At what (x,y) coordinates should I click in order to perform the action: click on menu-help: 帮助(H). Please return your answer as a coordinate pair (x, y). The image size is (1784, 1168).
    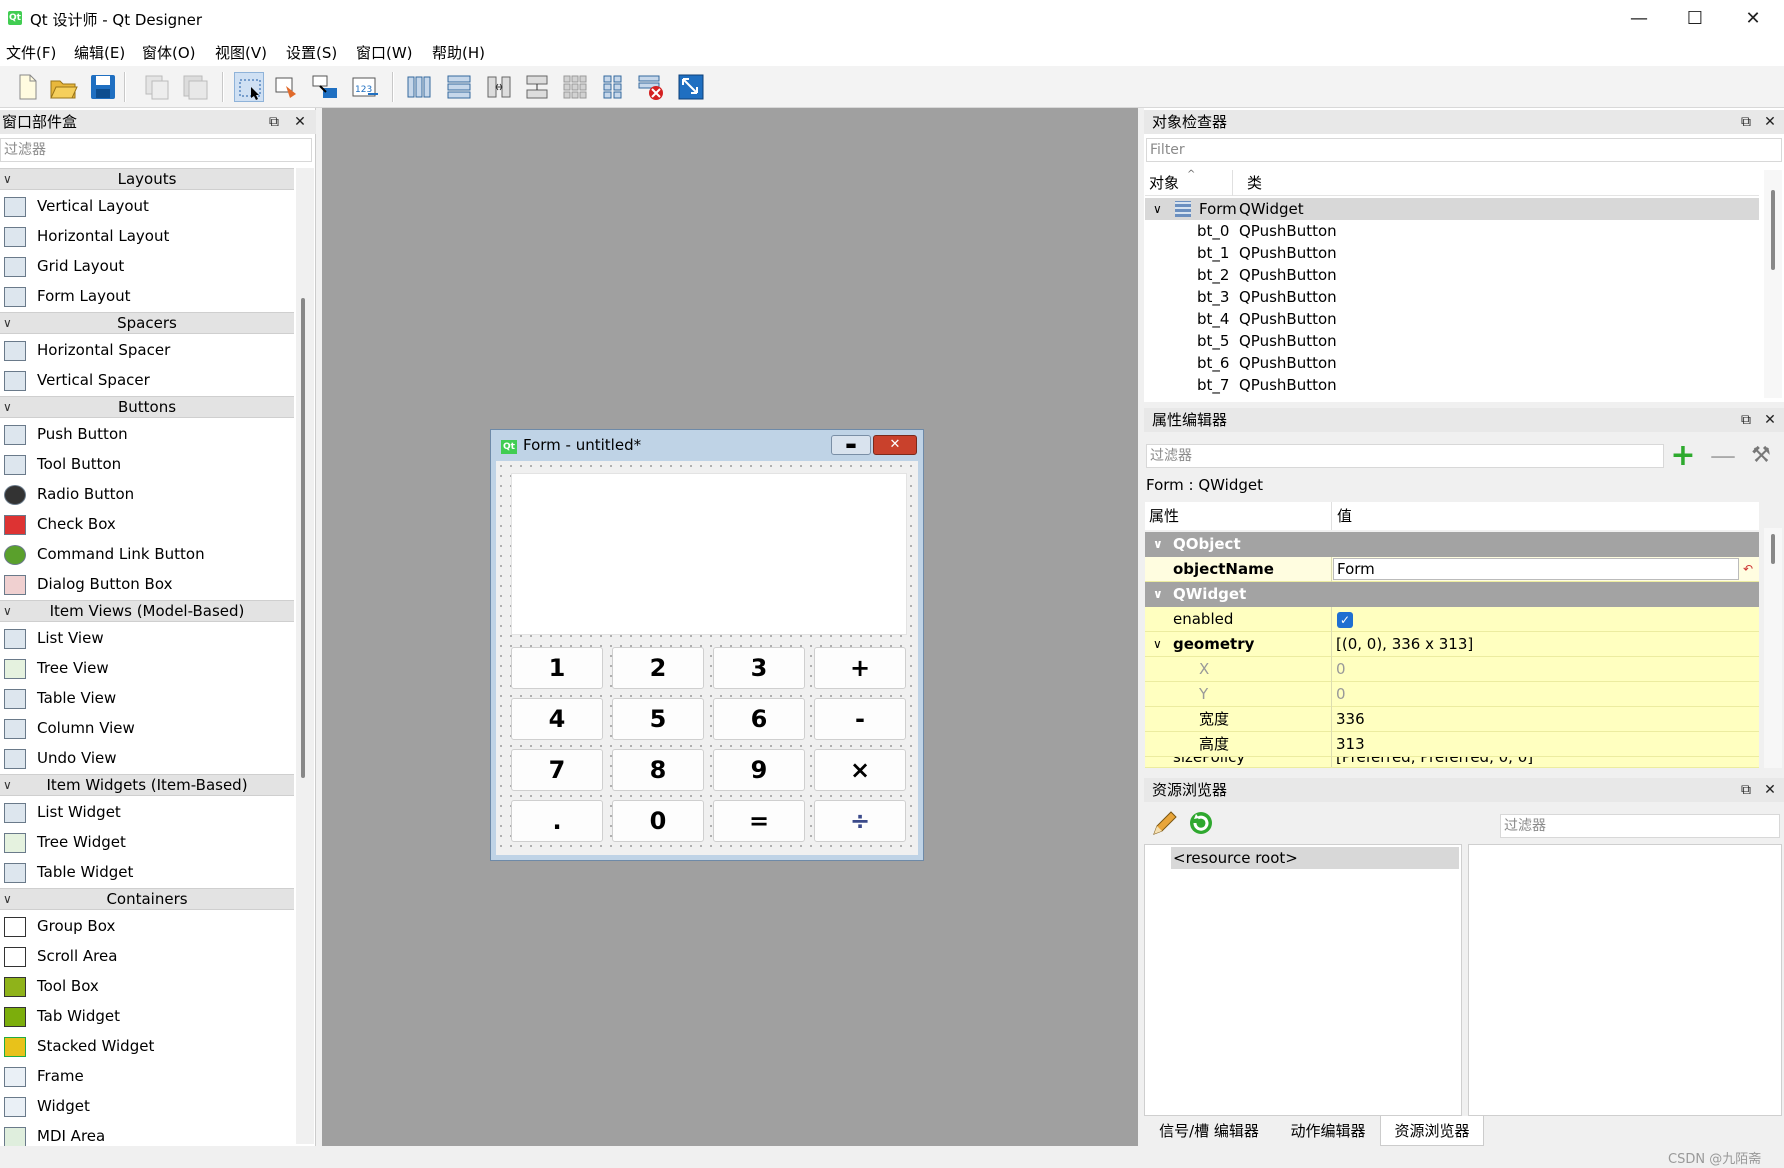
    Looking at the image, I should click on (458, 52).